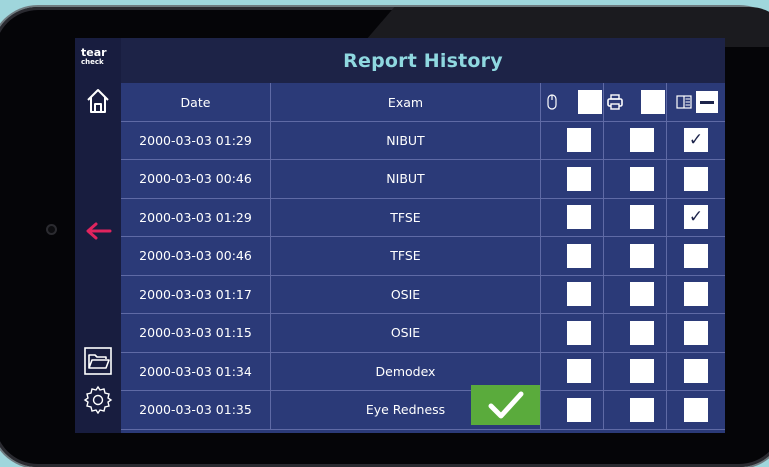 The height and width of the screenshot is (467, 769). I want to click on select-all-b-checkbox, so click(652, 102).